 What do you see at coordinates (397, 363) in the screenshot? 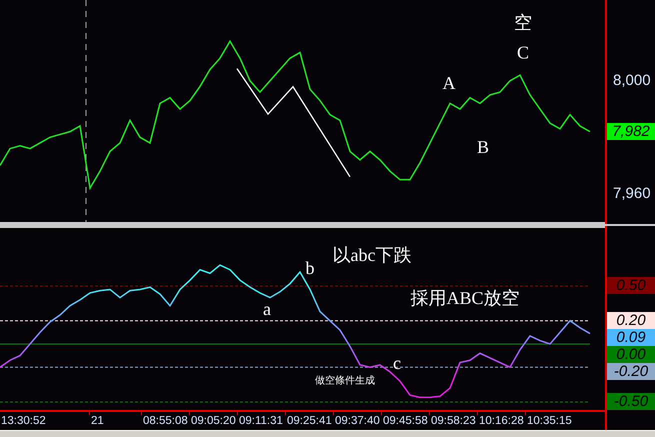
I see `annotation-text: c` at bounding box center [397, 363].